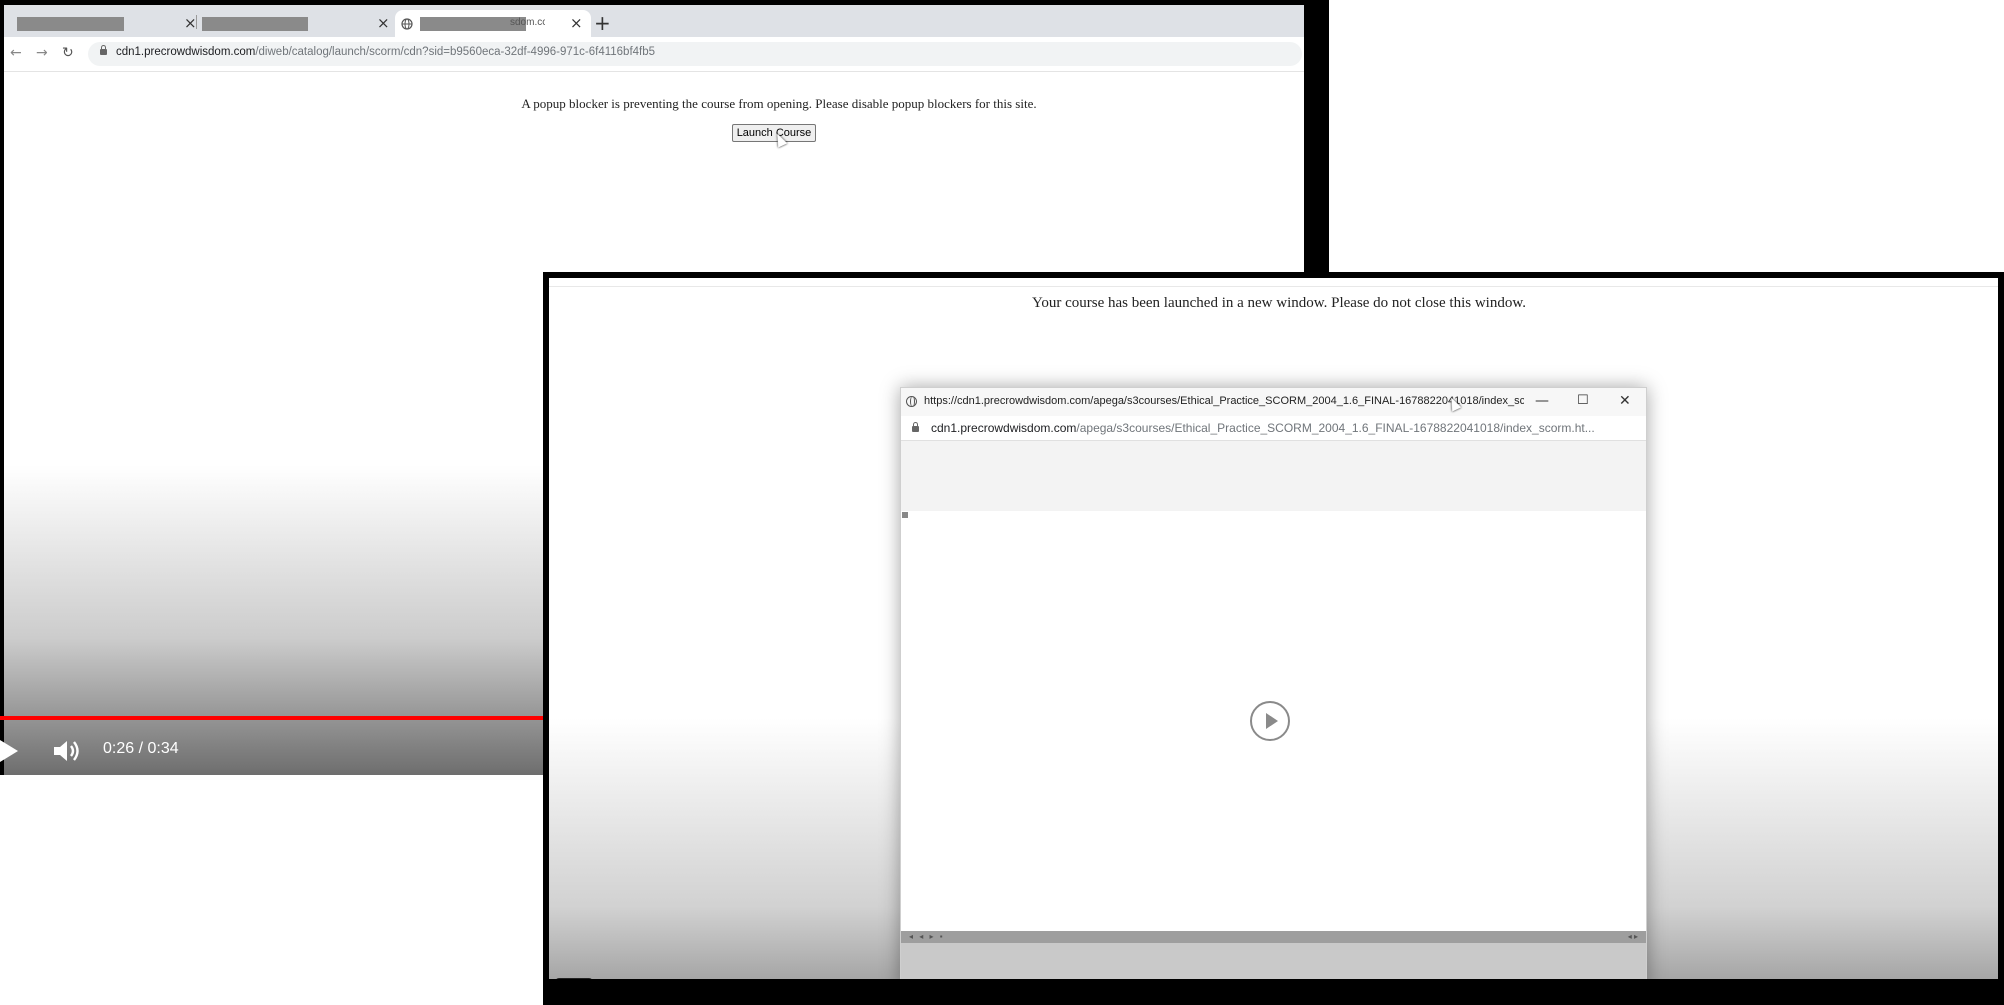  I want to click on back-arrow-icon: ←, so click(16, 53).